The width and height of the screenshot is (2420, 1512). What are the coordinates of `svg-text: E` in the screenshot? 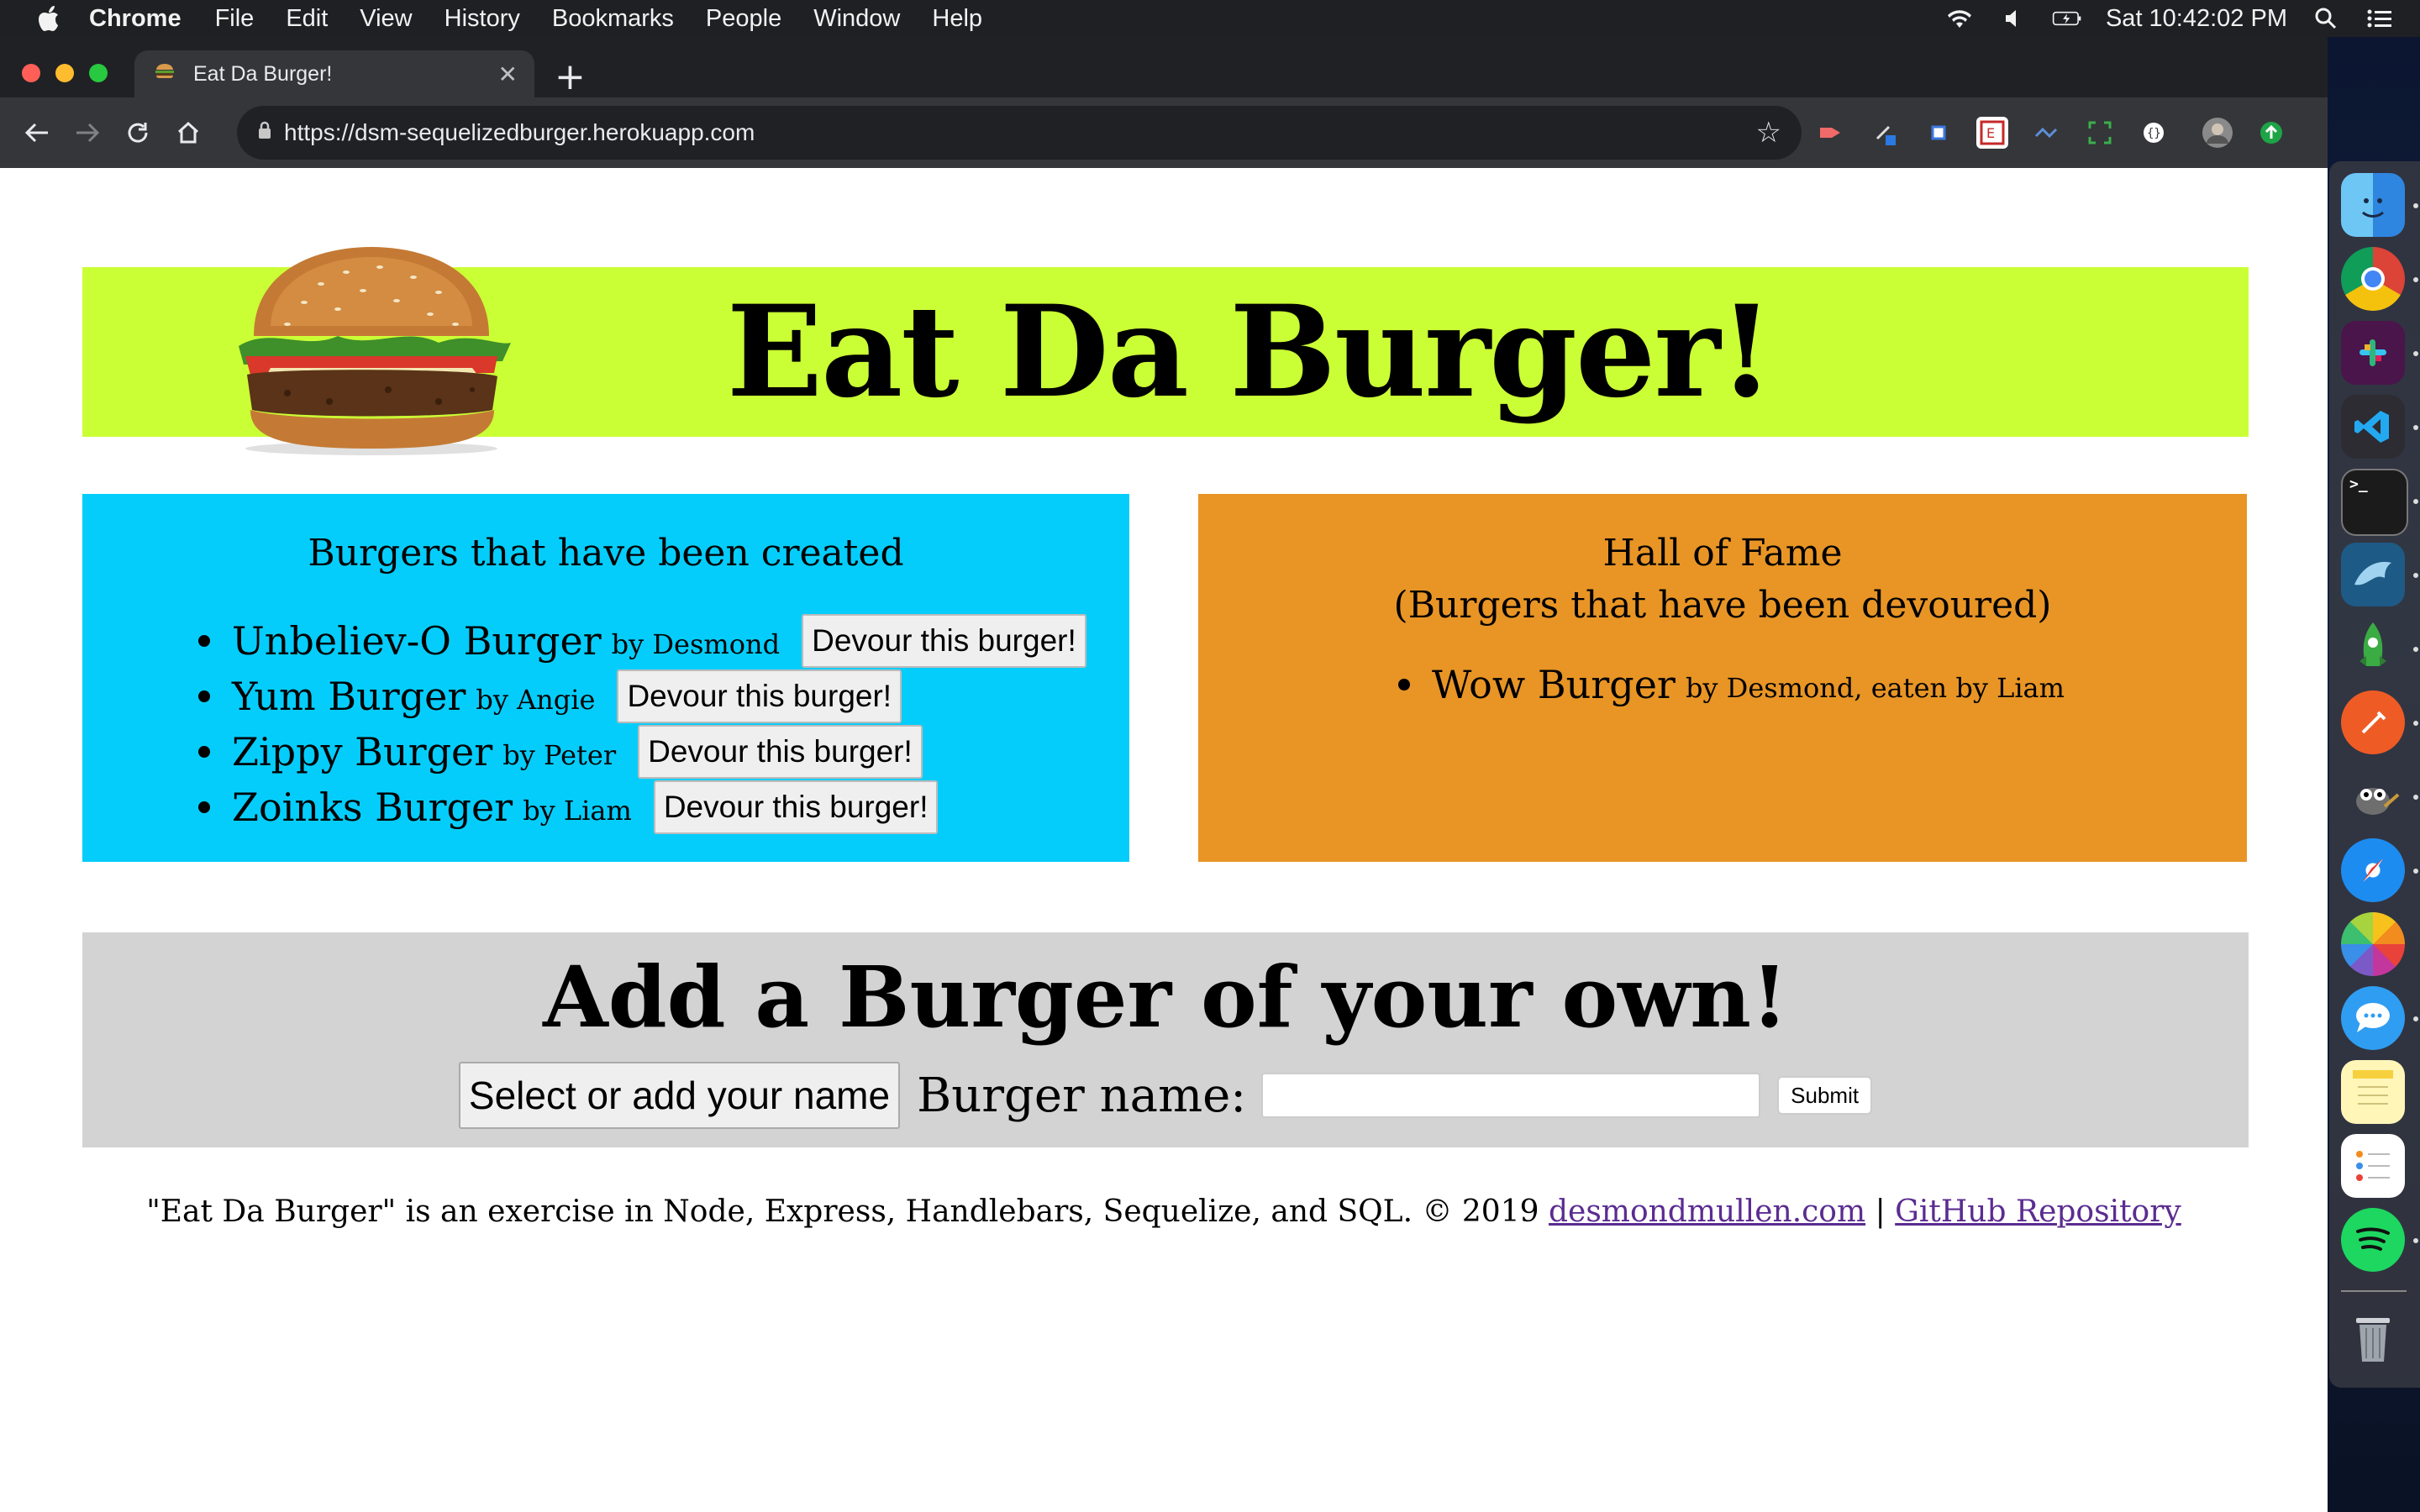 It's located at (1990, 133).